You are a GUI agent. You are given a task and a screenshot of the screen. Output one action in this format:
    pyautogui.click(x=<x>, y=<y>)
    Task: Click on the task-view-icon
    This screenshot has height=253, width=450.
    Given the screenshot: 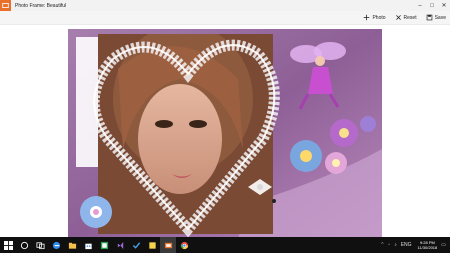 What is the action you would take?
    pyautogui.click(x=40, y=245)
    